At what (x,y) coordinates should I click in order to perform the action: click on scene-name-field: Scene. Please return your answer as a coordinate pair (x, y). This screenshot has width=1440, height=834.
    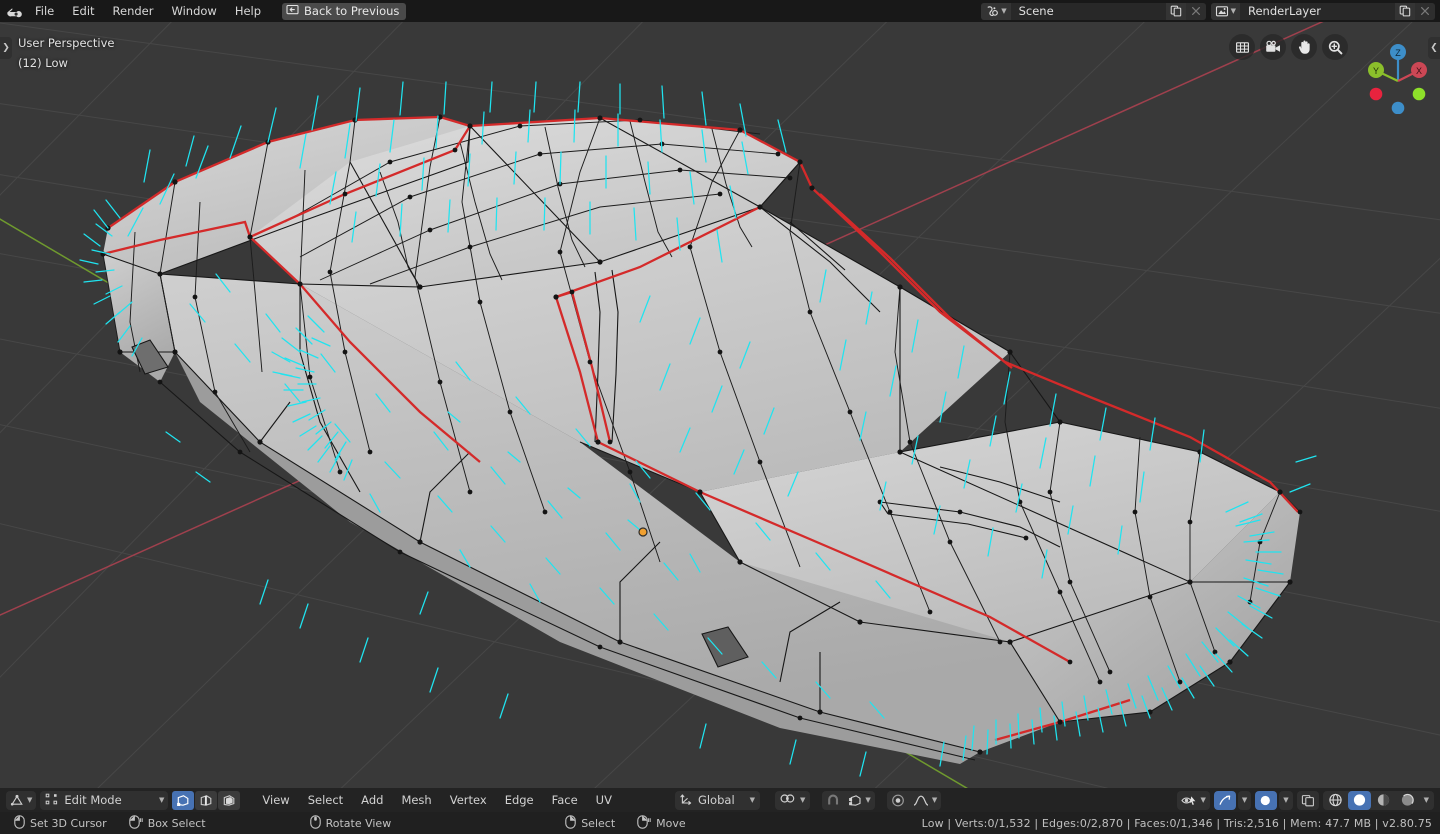
    Looking at the image, I should click on (1088, 11).